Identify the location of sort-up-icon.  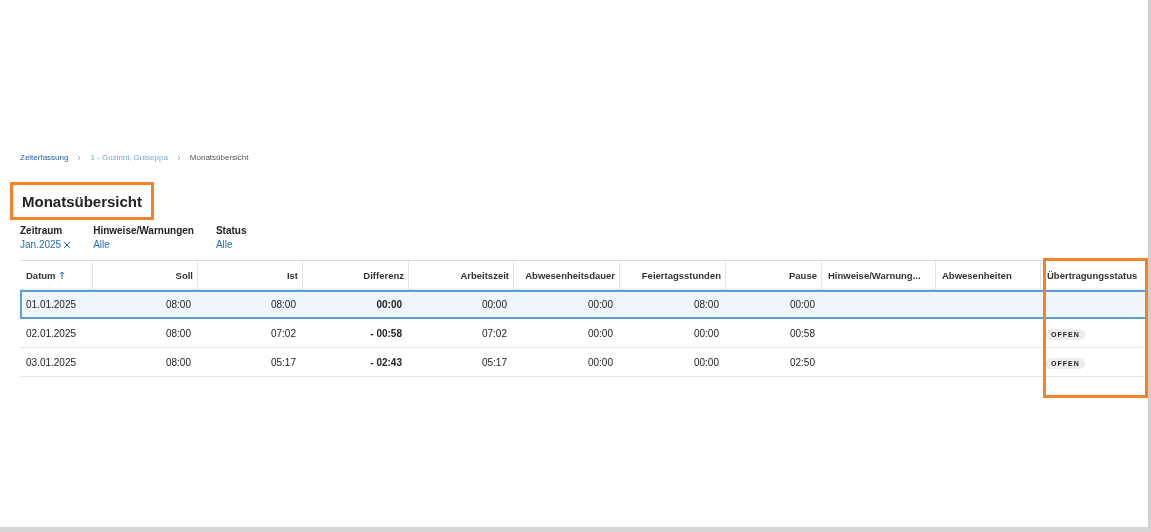
(61, 275).